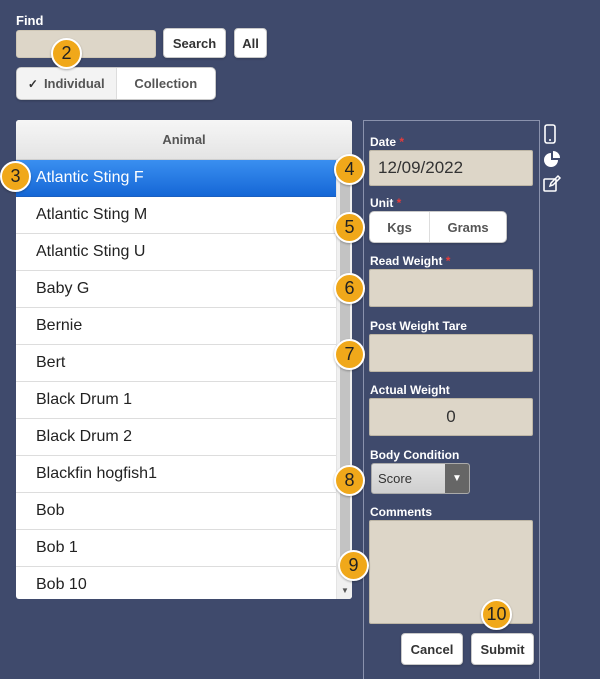  I want to click on unit-grams-option: Grams, so click(467, 227).